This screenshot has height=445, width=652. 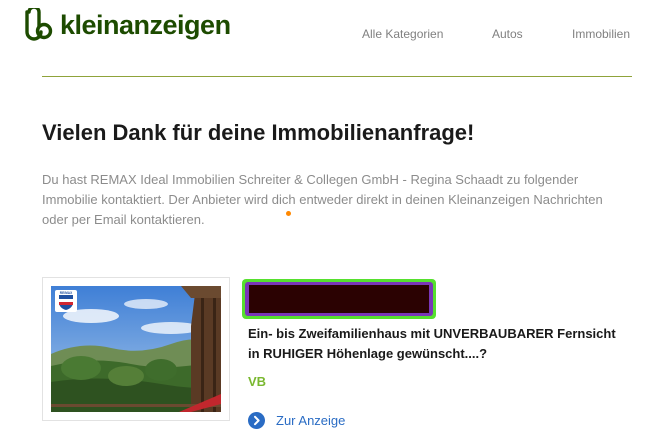 I want to click on logo-text: kleinanzeigen, so click(x=145, y=25).